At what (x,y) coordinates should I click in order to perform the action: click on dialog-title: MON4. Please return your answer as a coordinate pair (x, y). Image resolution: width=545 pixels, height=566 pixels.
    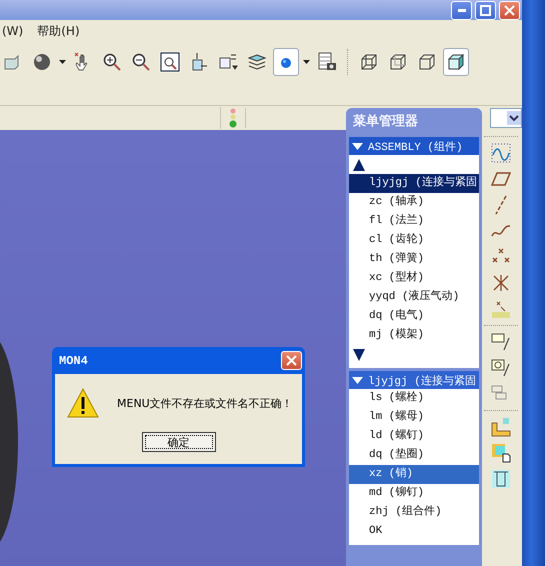
    Looking at the image, I should click on (73, 361).